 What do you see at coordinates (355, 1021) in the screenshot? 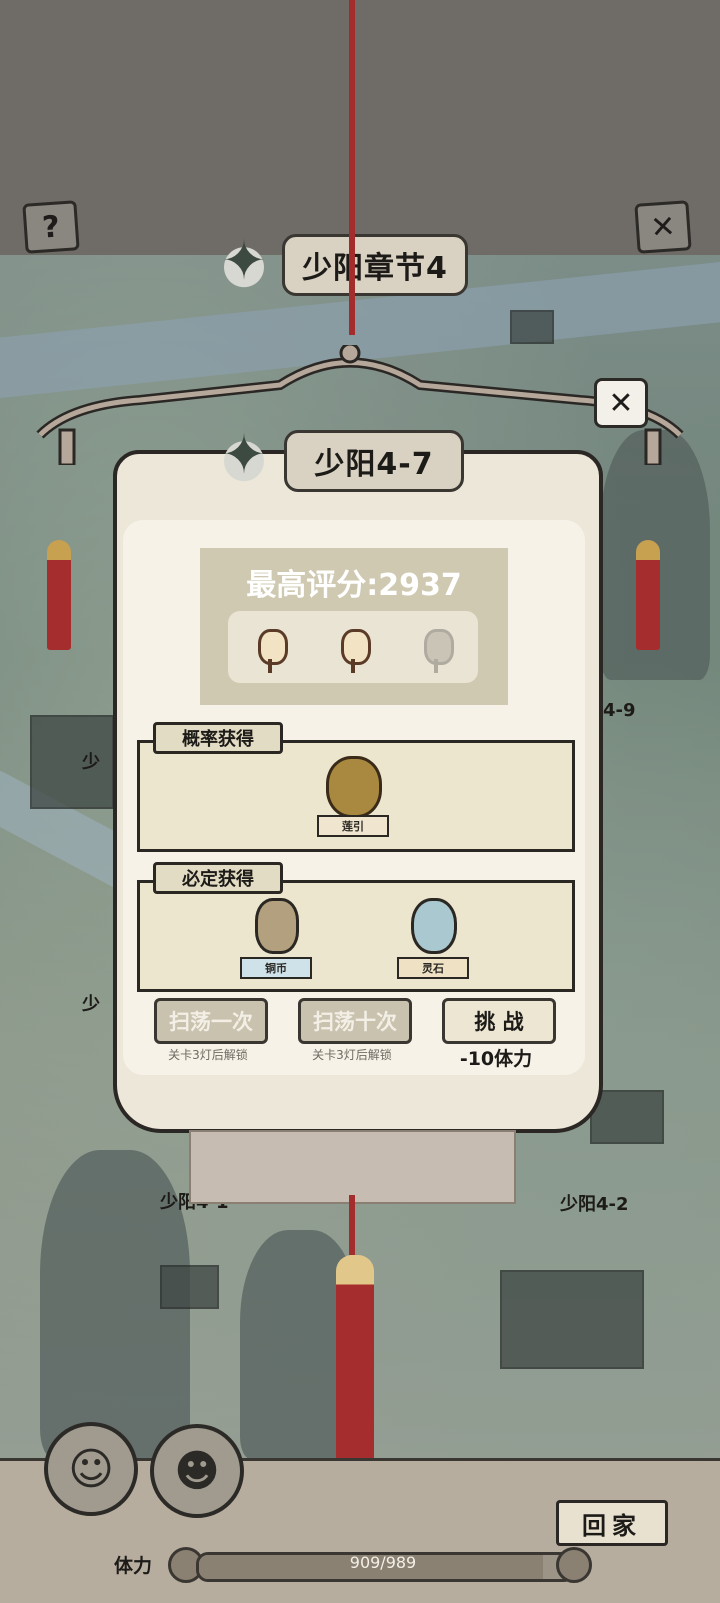
I see `sweep-ten-button: 扫荡十次` at bounding box center [355, 1021].